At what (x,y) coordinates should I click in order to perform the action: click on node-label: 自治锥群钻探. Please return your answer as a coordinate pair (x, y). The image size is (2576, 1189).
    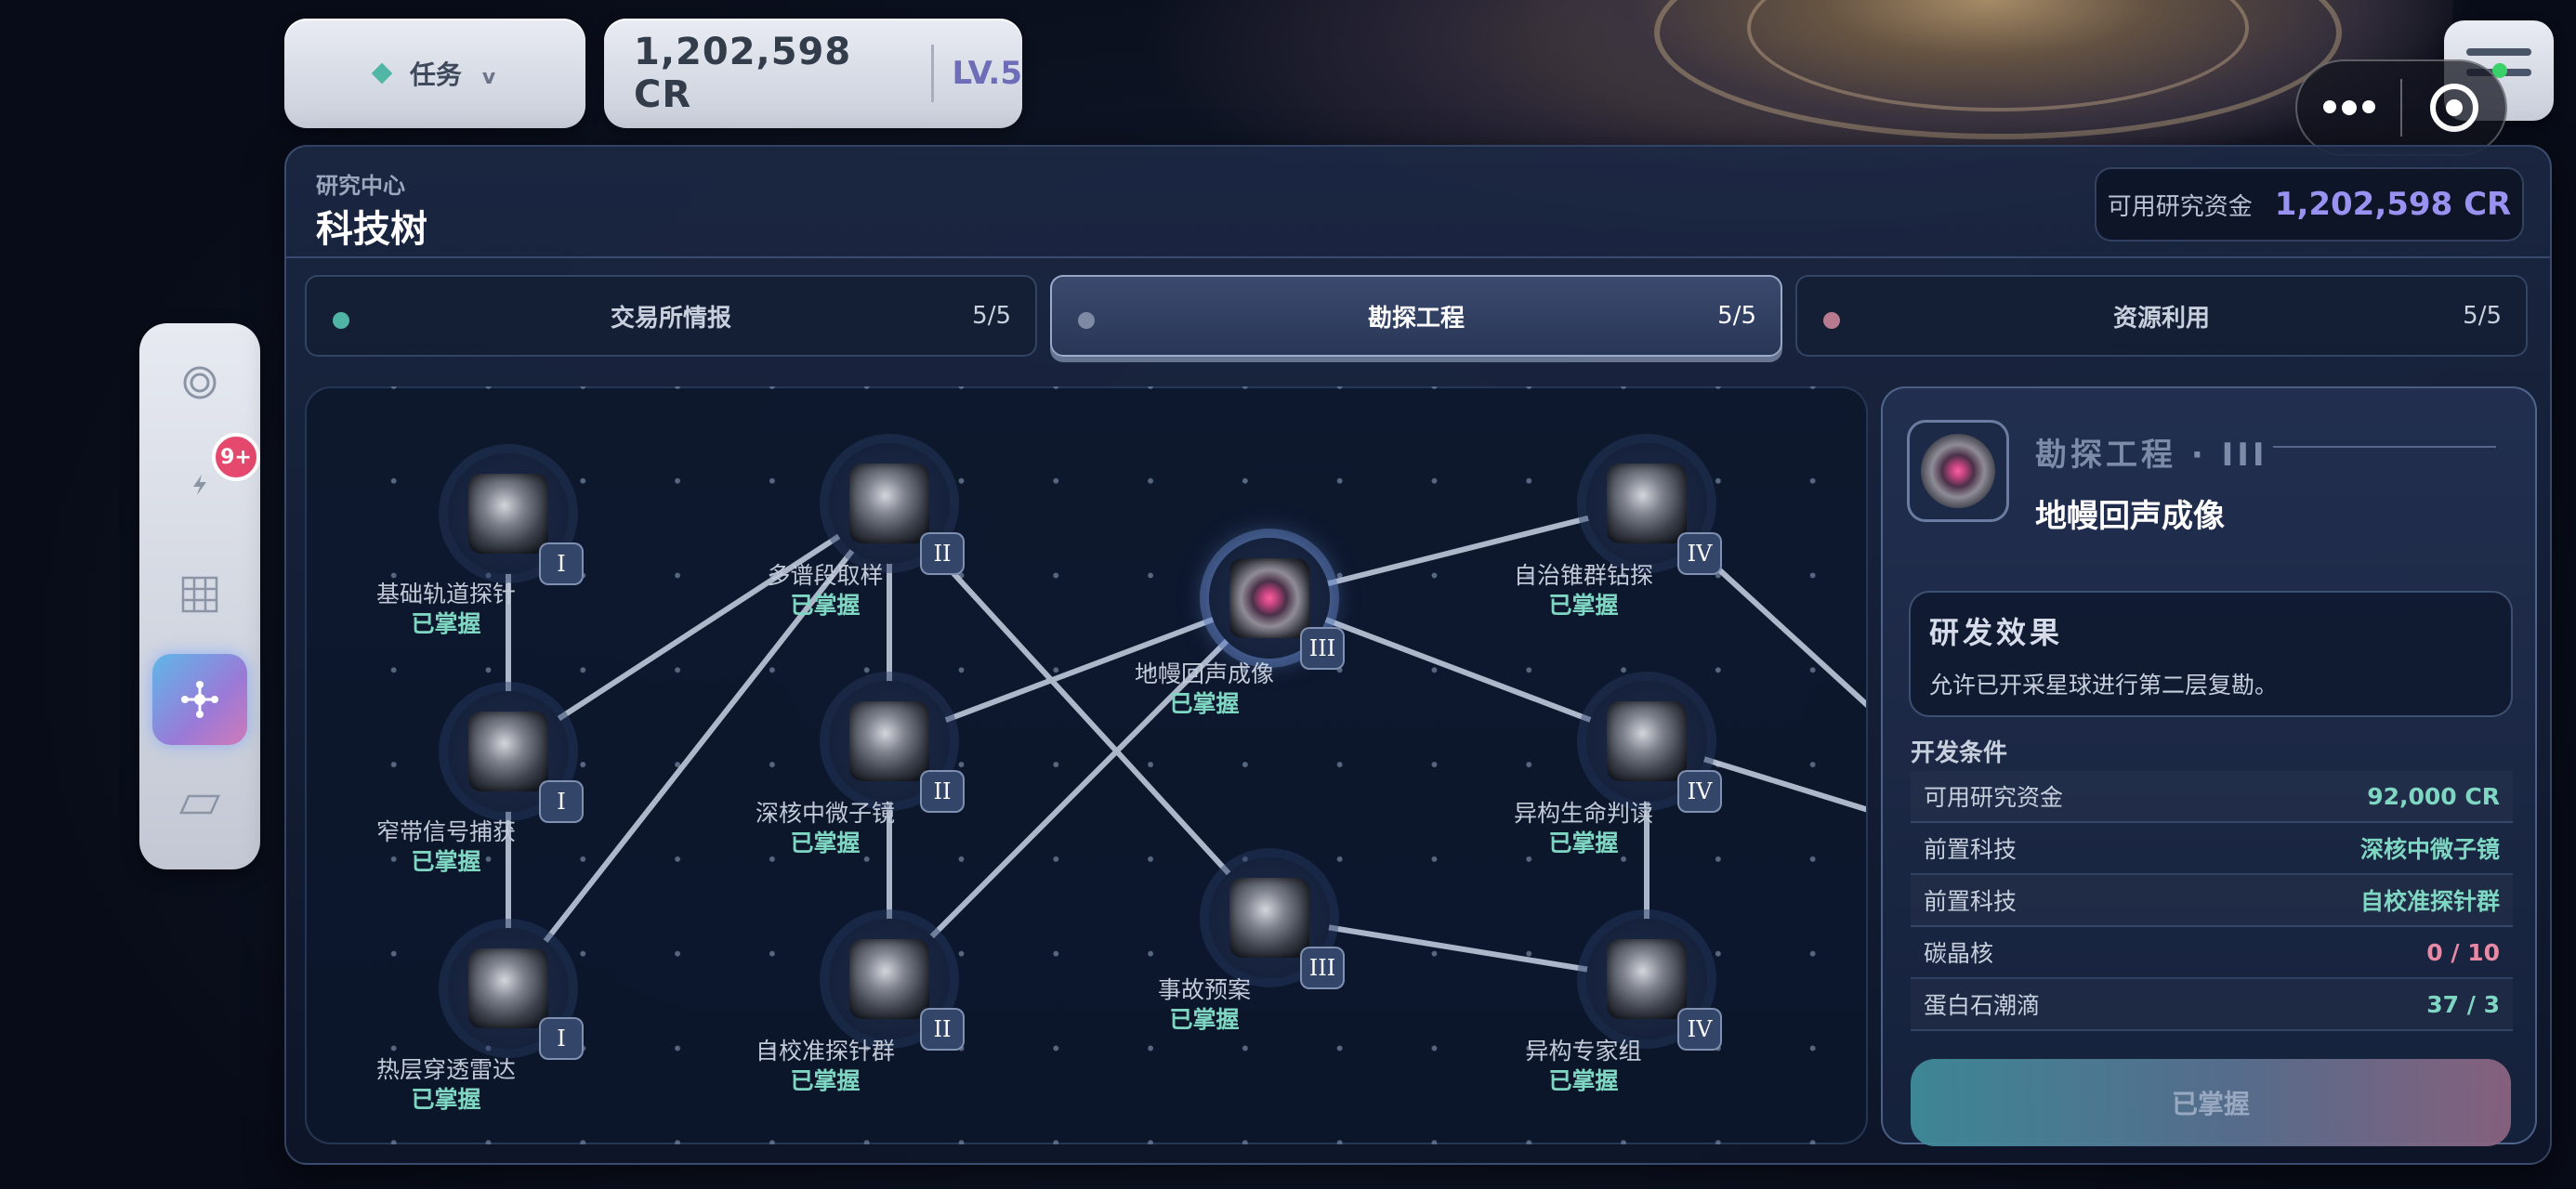
    Looking at the image, I should click on (1583, 575).